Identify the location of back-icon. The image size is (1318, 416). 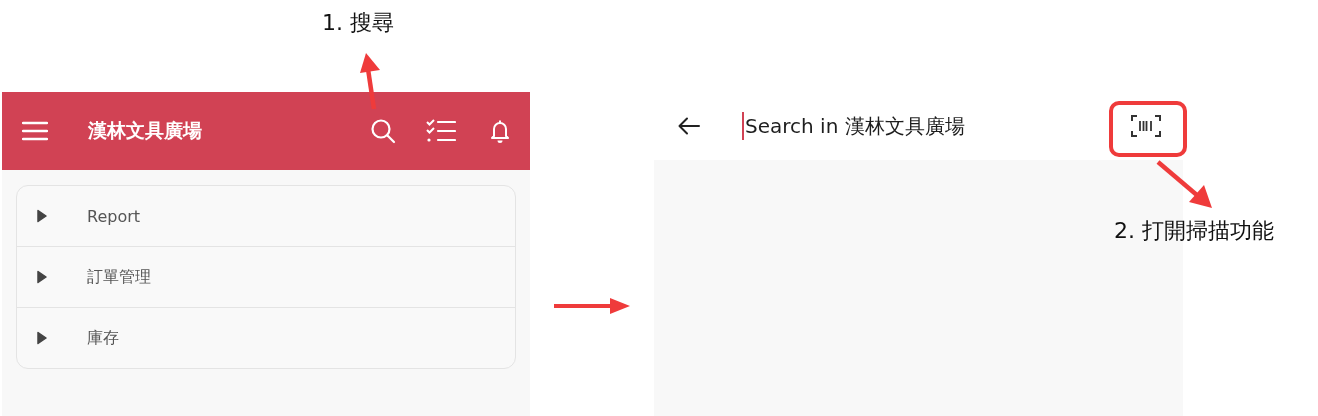
(689, 126).